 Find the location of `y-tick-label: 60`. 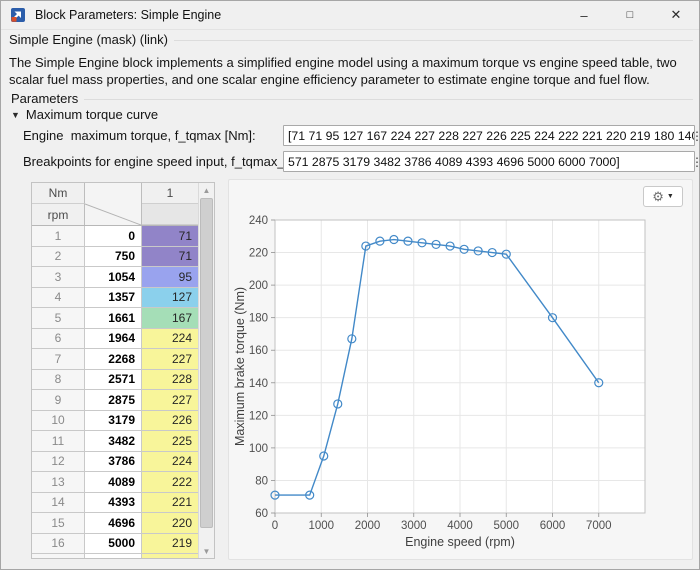

y-tick-label: 60 is located at coordinates (261, 514).